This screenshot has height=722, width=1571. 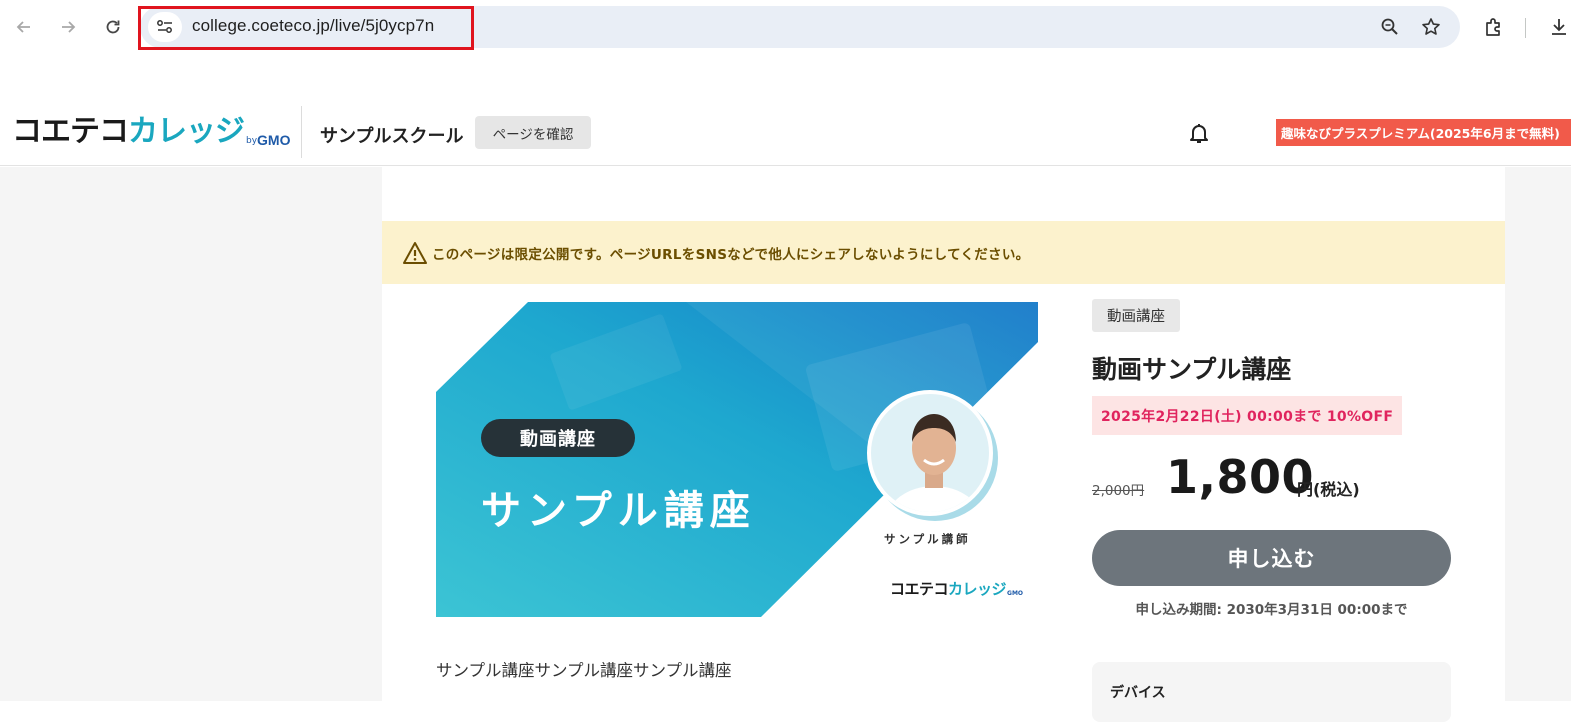 What do you see at coordinates (1247, 415) in the screenshot?
I see `discount-badge: 2025年2月22日(土) 00:00まで 10%OFF` at bounding box center [1247, 415].